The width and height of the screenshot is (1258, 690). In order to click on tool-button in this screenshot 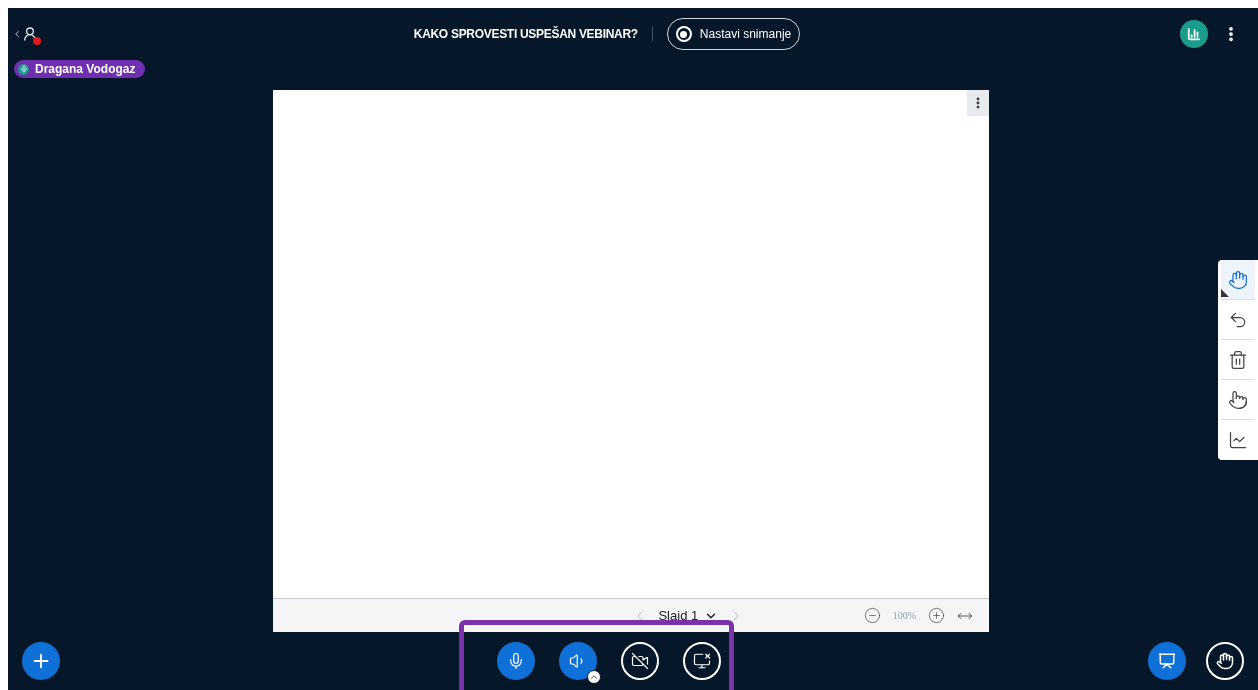, I will do `click(1238, 280)`.